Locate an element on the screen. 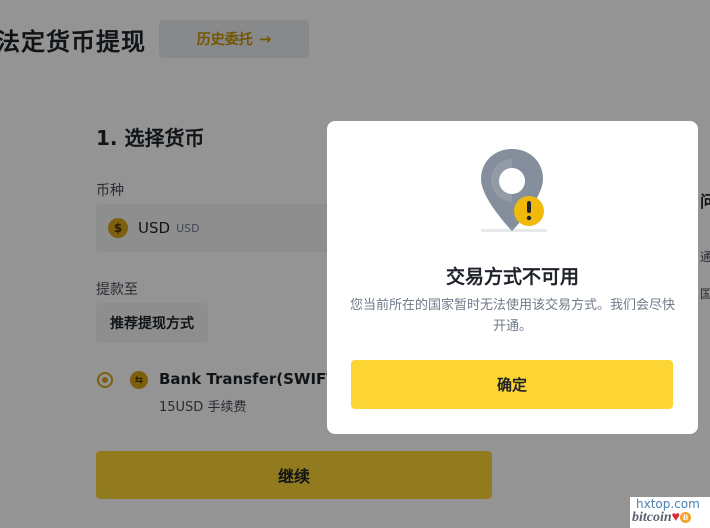 This screenshot has height=528, width=710. location-pin-warning-icon is located at coordinates (512, 193).